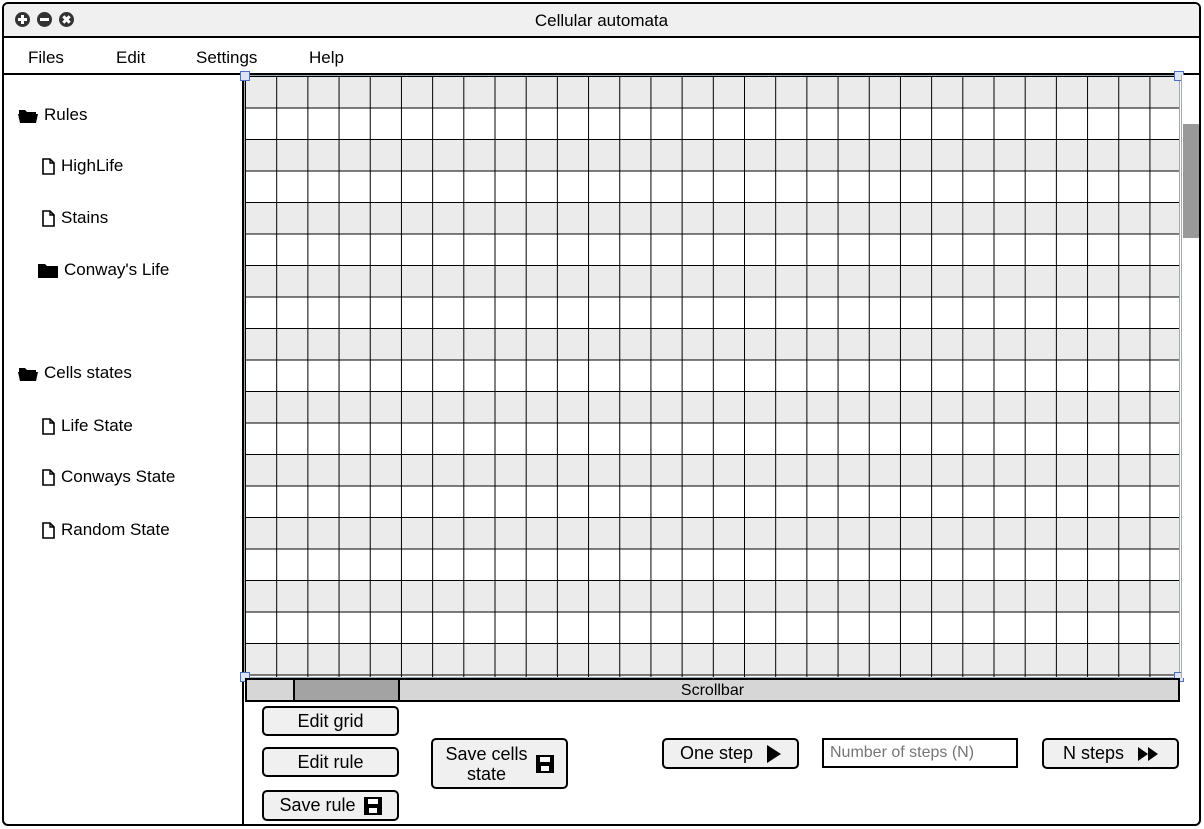 This screenshot has height=829, width=1204. Describe the element at coordinates (716, 753) in the screenshot. I see `one-step-label: One step` at that location.